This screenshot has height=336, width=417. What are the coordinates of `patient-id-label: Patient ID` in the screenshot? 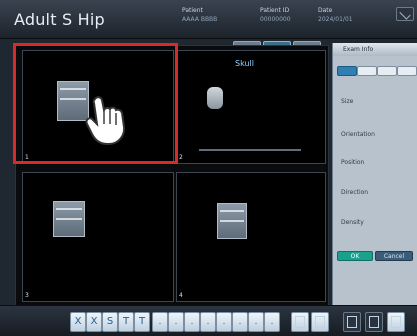 It's located at (275, 10).